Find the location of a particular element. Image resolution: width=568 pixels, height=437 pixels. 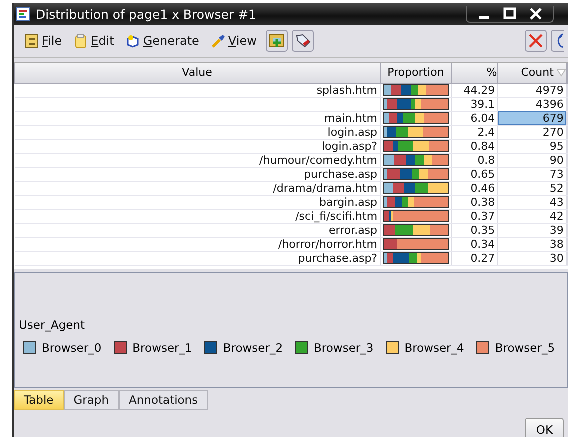

column-header: % is located at coordinates (475, 73).